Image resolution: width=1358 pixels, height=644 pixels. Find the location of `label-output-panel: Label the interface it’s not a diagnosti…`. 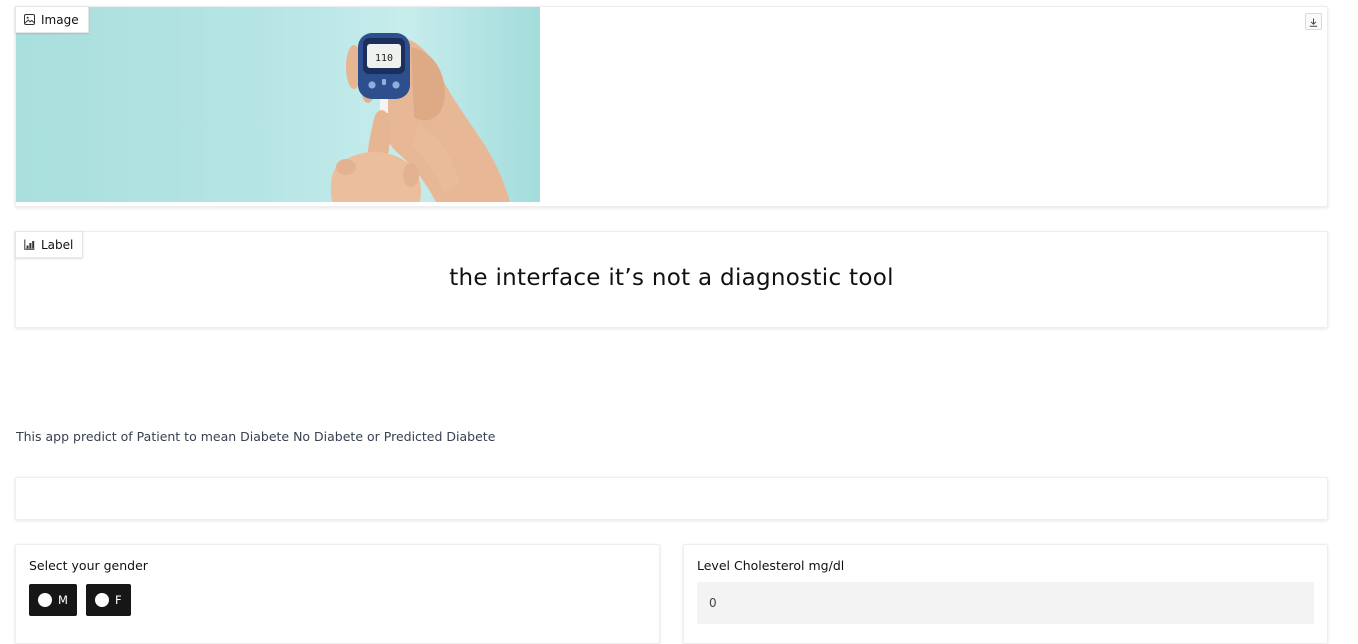

label-output-panel: Label the interface it’s not a diagnosti… is located at coordinates (671, 279).